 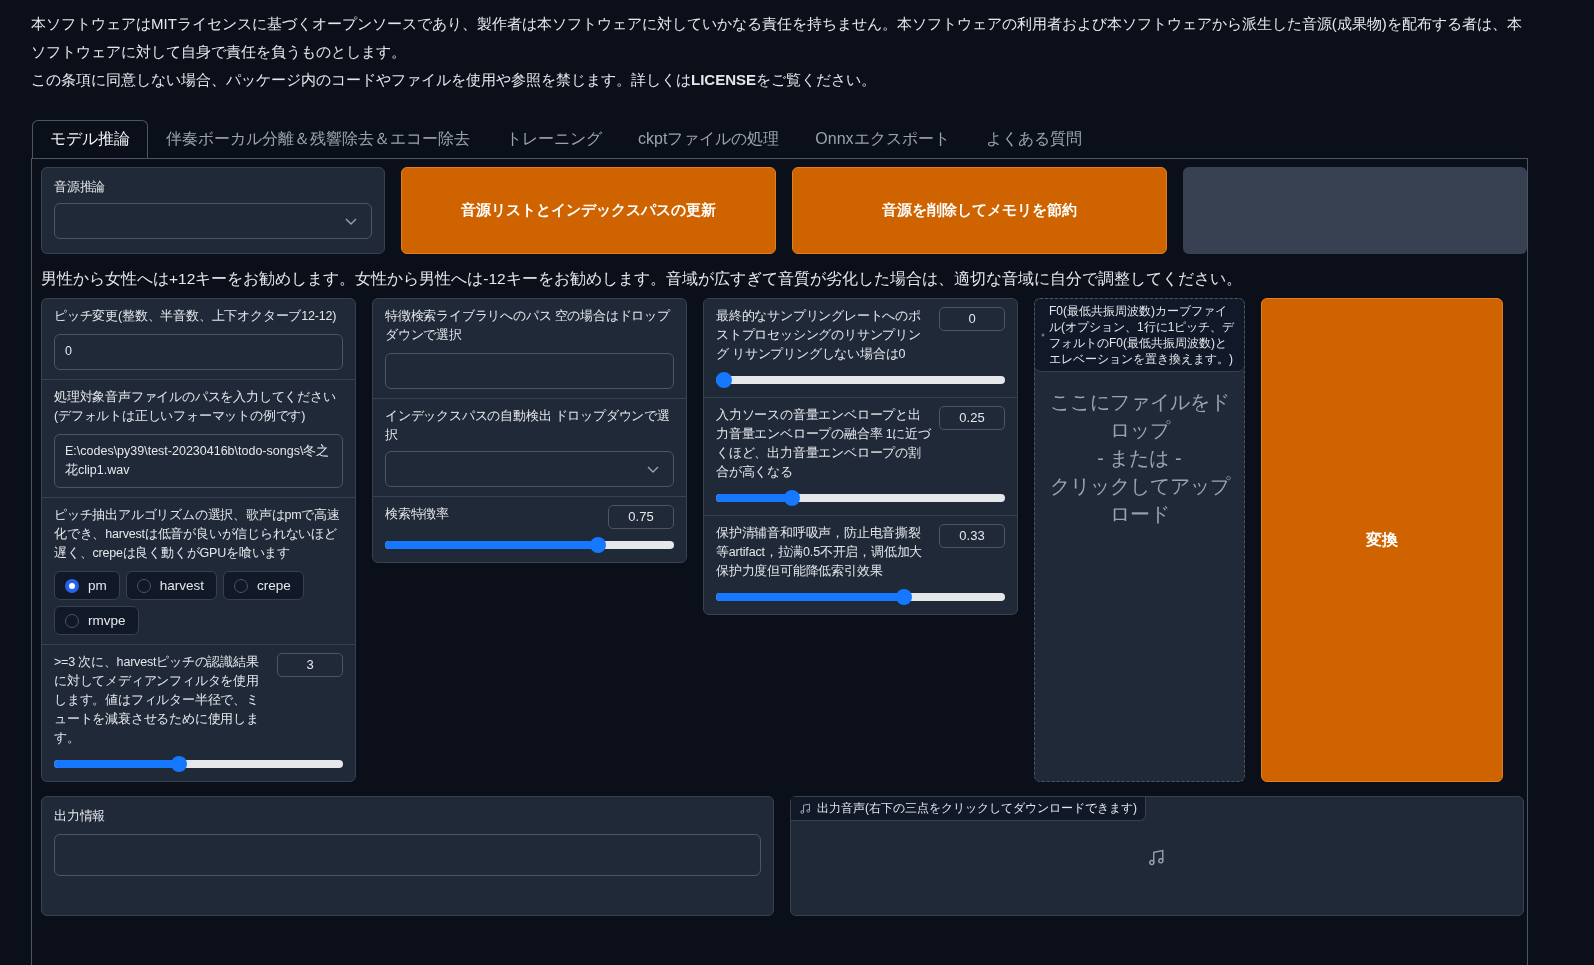 I want to click on tab: ckptファイルの処理, so click(x=709, y=139).